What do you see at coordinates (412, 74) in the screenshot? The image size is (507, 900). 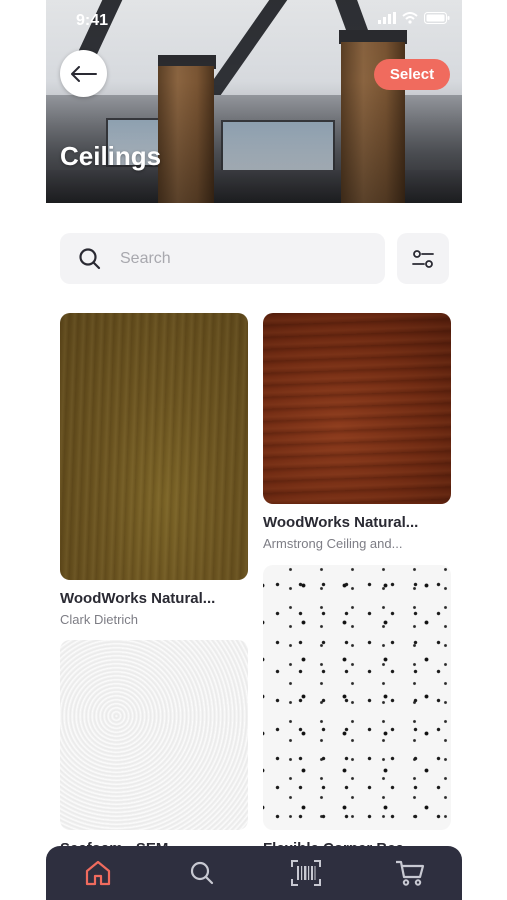 I see `select-button: Select` at bounding box center [412, 74].